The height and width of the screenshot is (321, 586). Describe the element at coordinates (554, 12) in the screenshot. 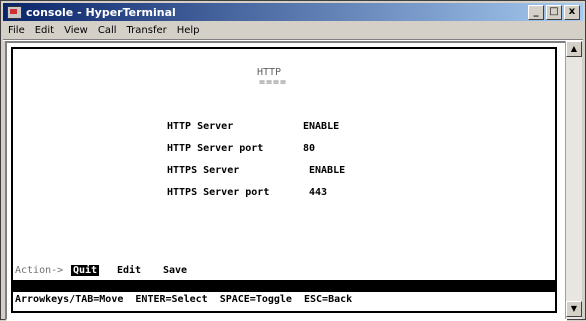

I see `maximize-button: □` at that location.